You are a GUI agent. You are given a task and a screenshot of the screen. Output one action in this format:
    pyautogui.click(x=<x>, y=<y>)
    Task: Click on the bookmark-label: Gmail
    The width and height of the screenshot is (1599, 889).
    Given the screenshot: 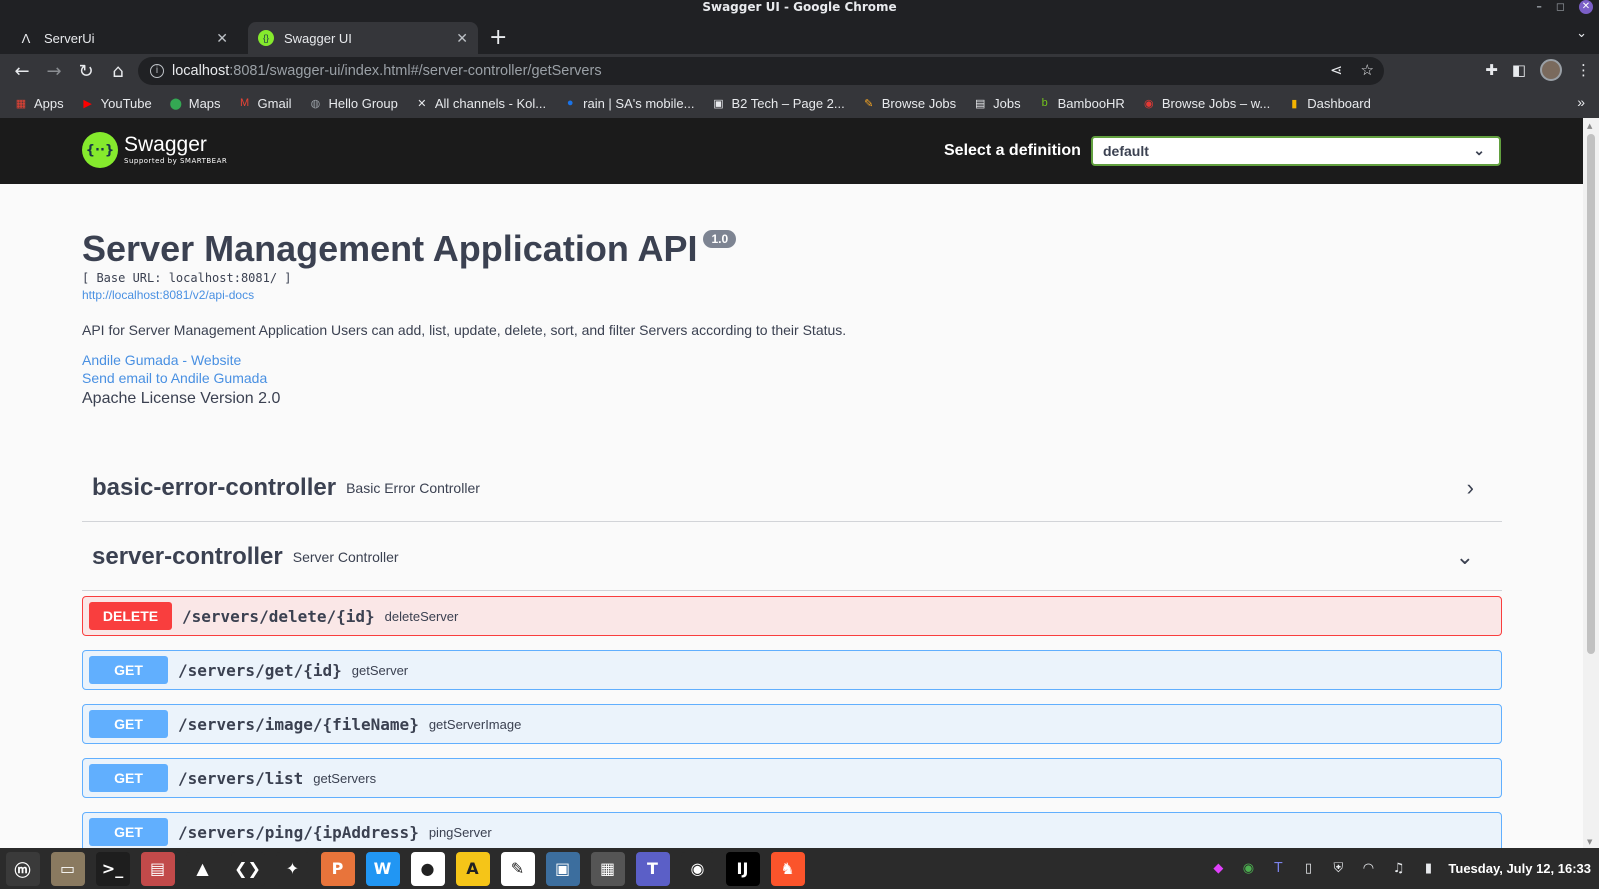 What is the action you would take?
    pyautogui.click(x=274, y=103)
    